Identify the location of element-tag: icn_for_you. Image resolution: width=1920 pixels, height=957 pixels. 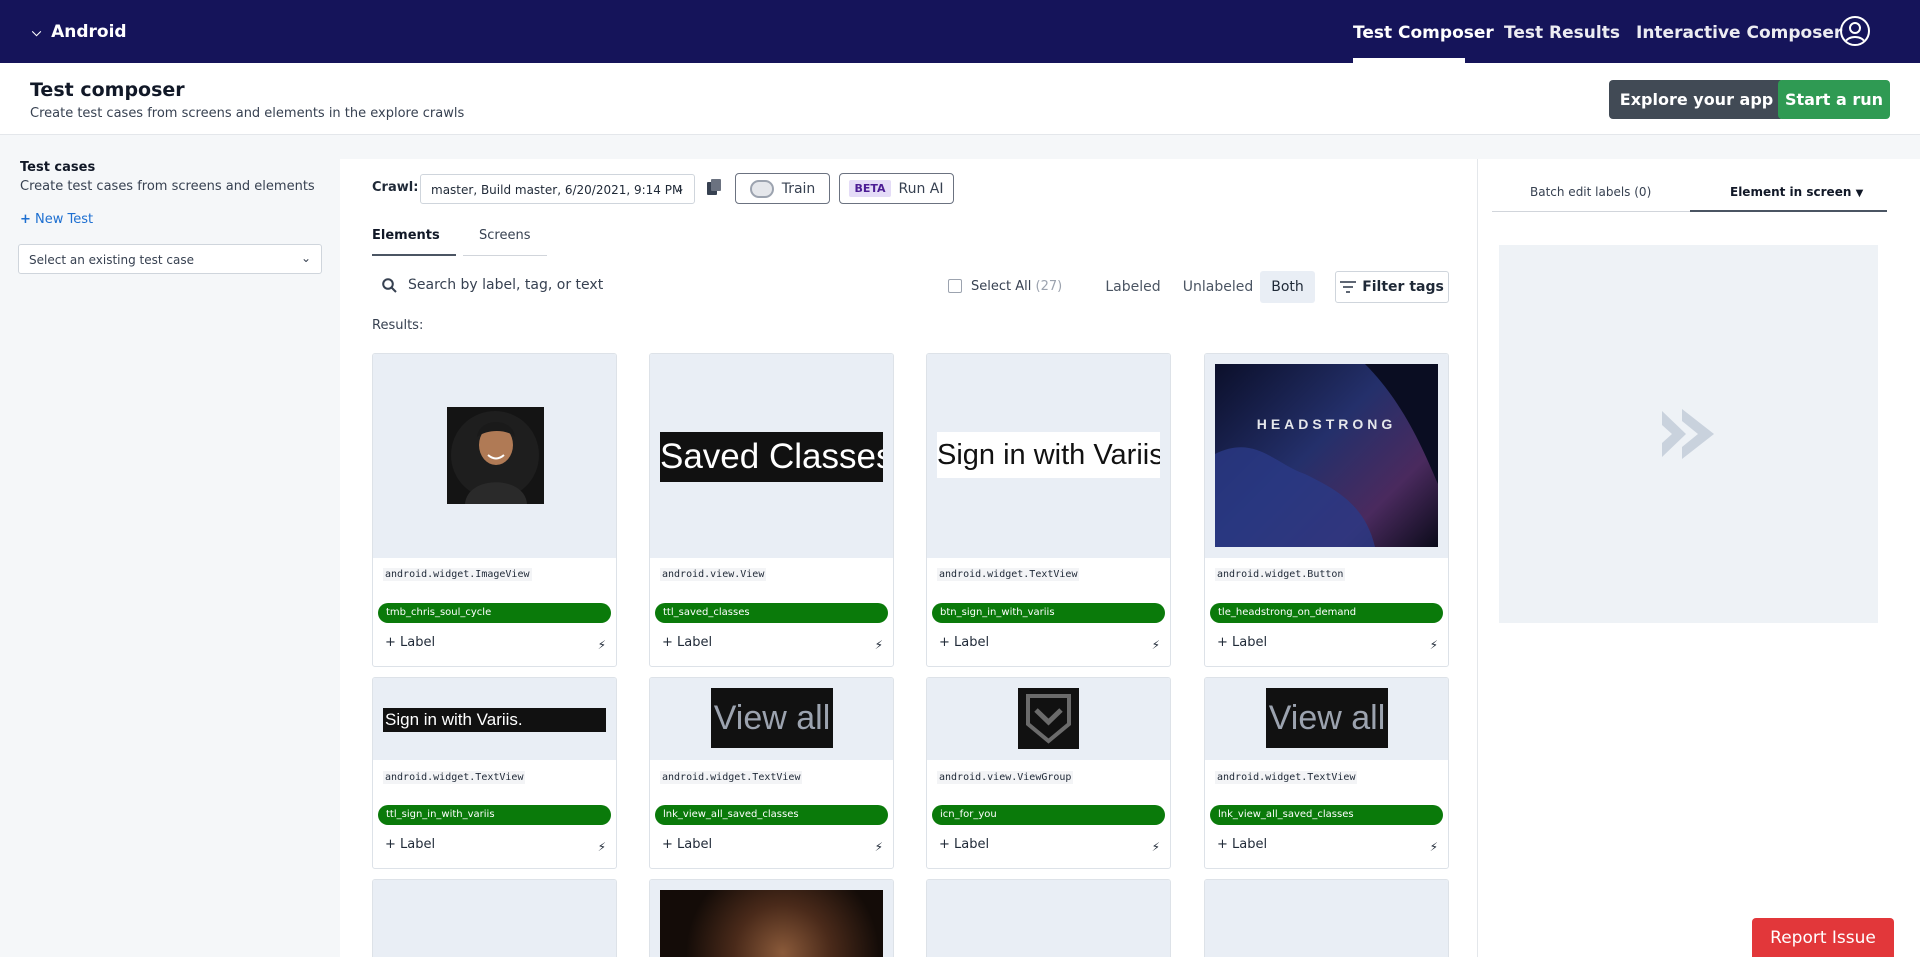
(1048, 815).